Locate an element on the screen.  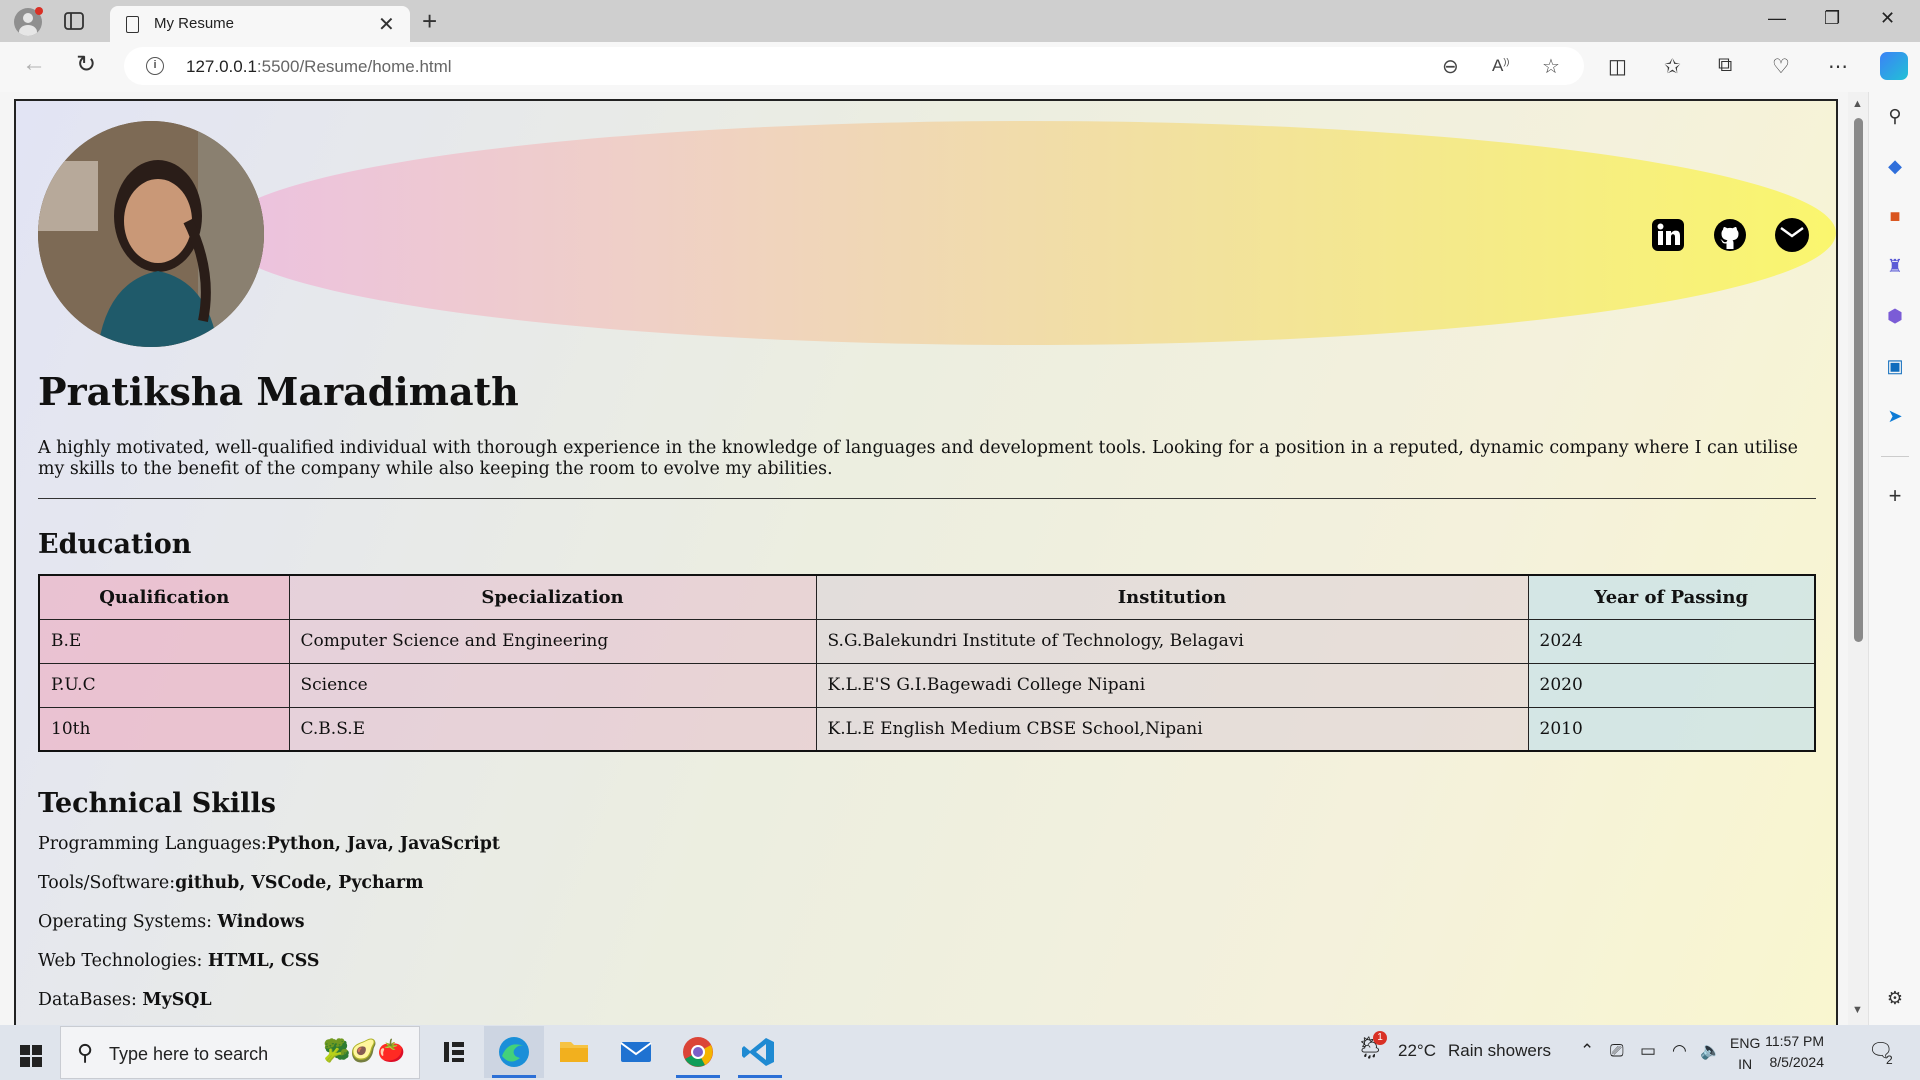
sidebar-search-icon: ⚲ is located at coordinates (1895, 116).